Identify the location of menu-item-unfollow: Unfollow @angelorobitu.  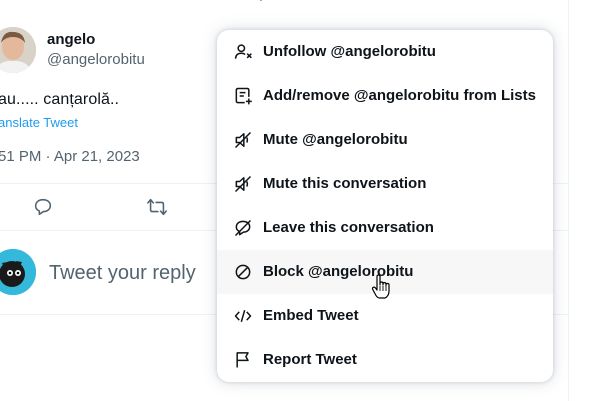
(385, 52).